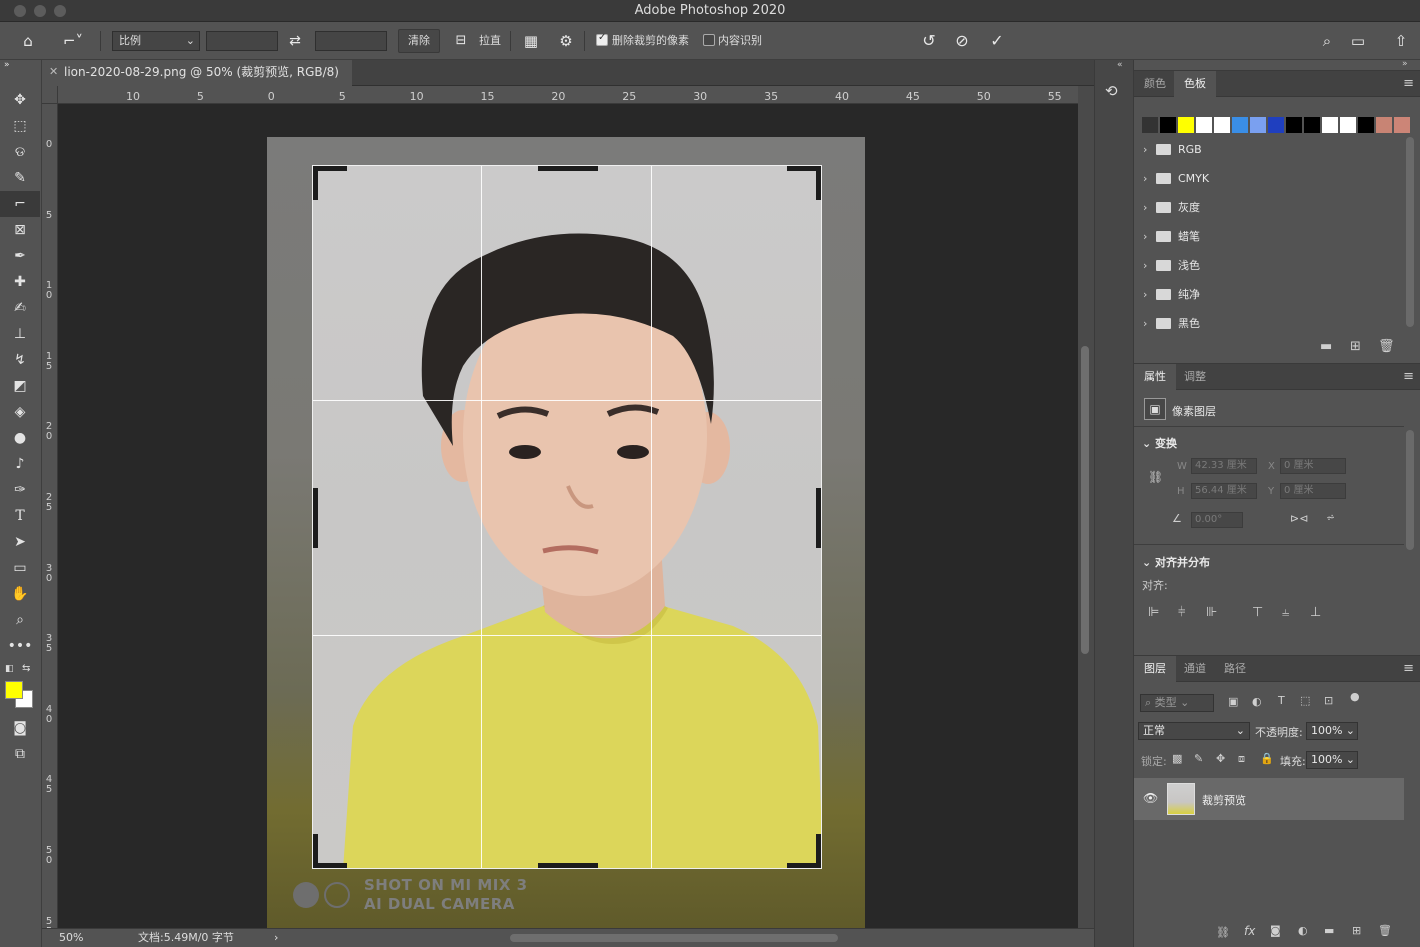  I want to click on filter-toggle-icon: ●, so click(1355, 696).